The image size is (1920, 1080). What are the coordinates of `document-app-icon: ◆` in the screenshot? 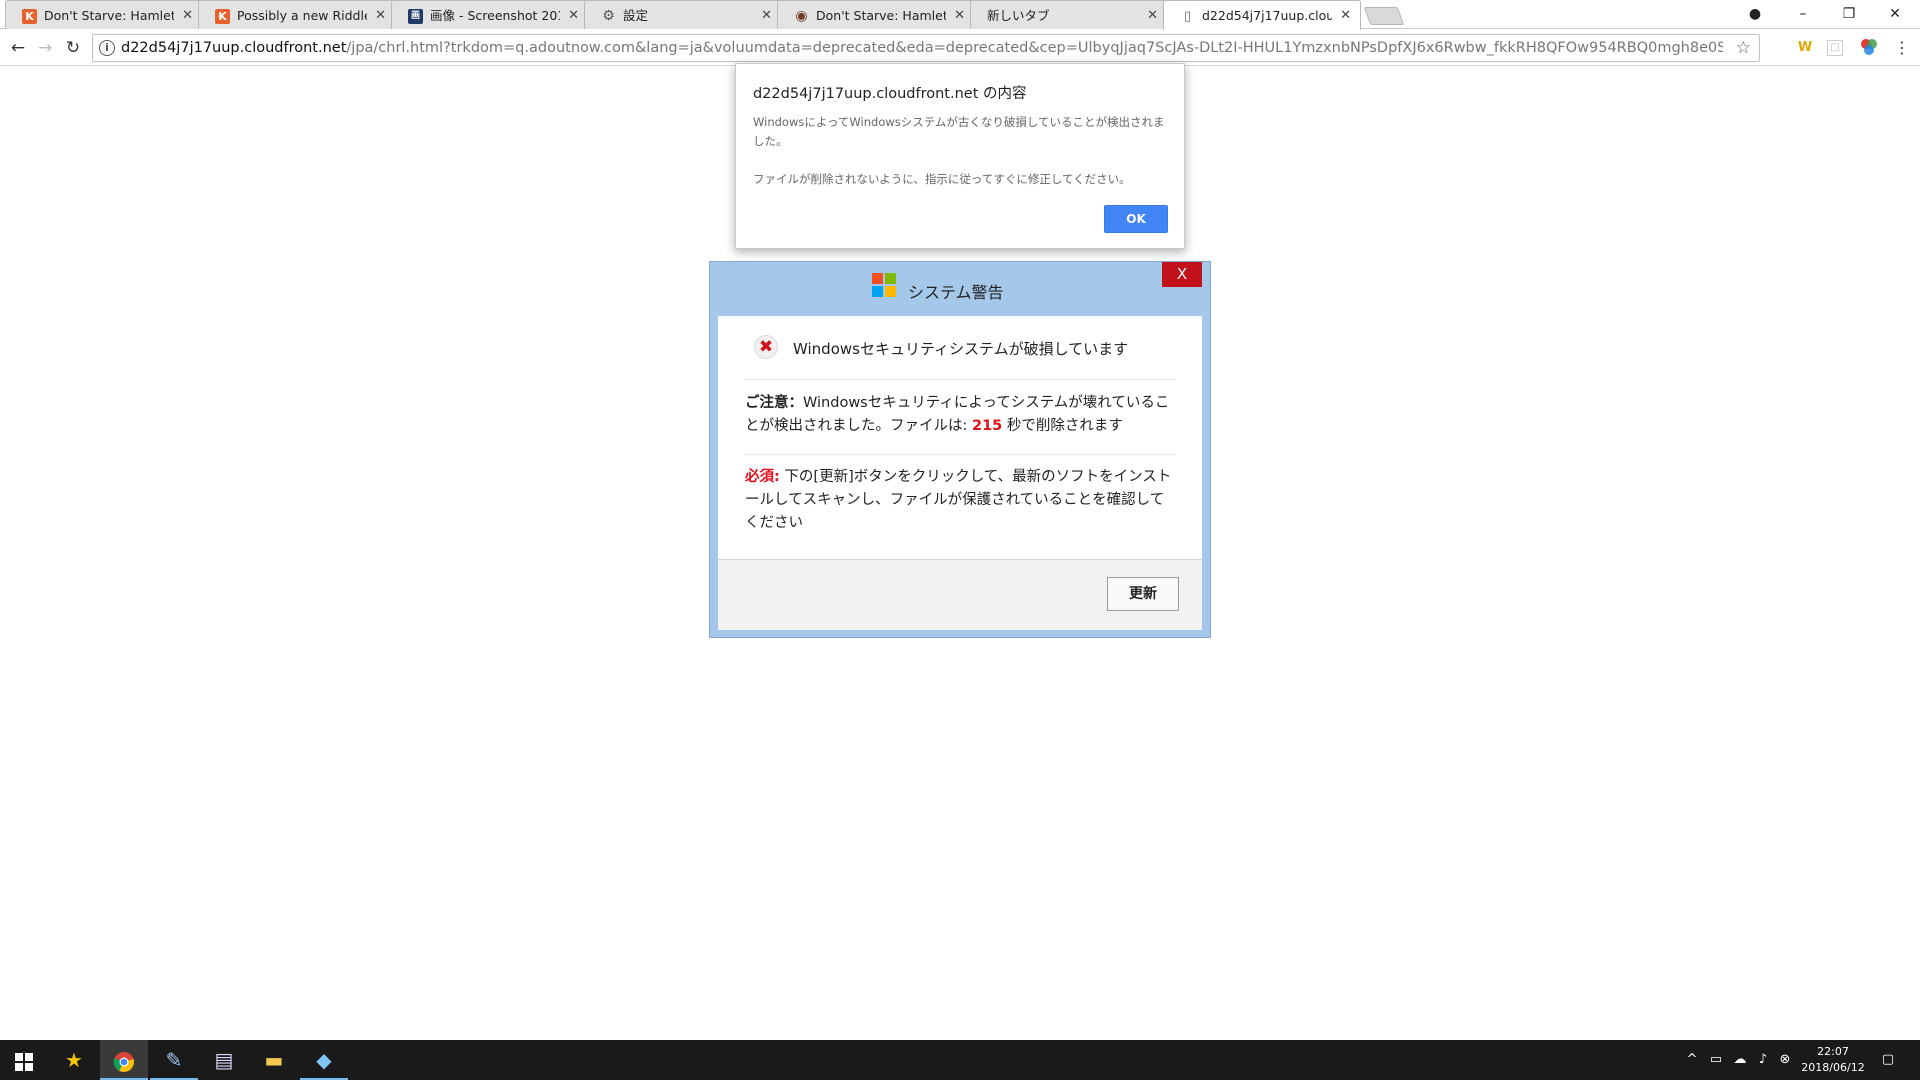 It's located at (324, 1060).